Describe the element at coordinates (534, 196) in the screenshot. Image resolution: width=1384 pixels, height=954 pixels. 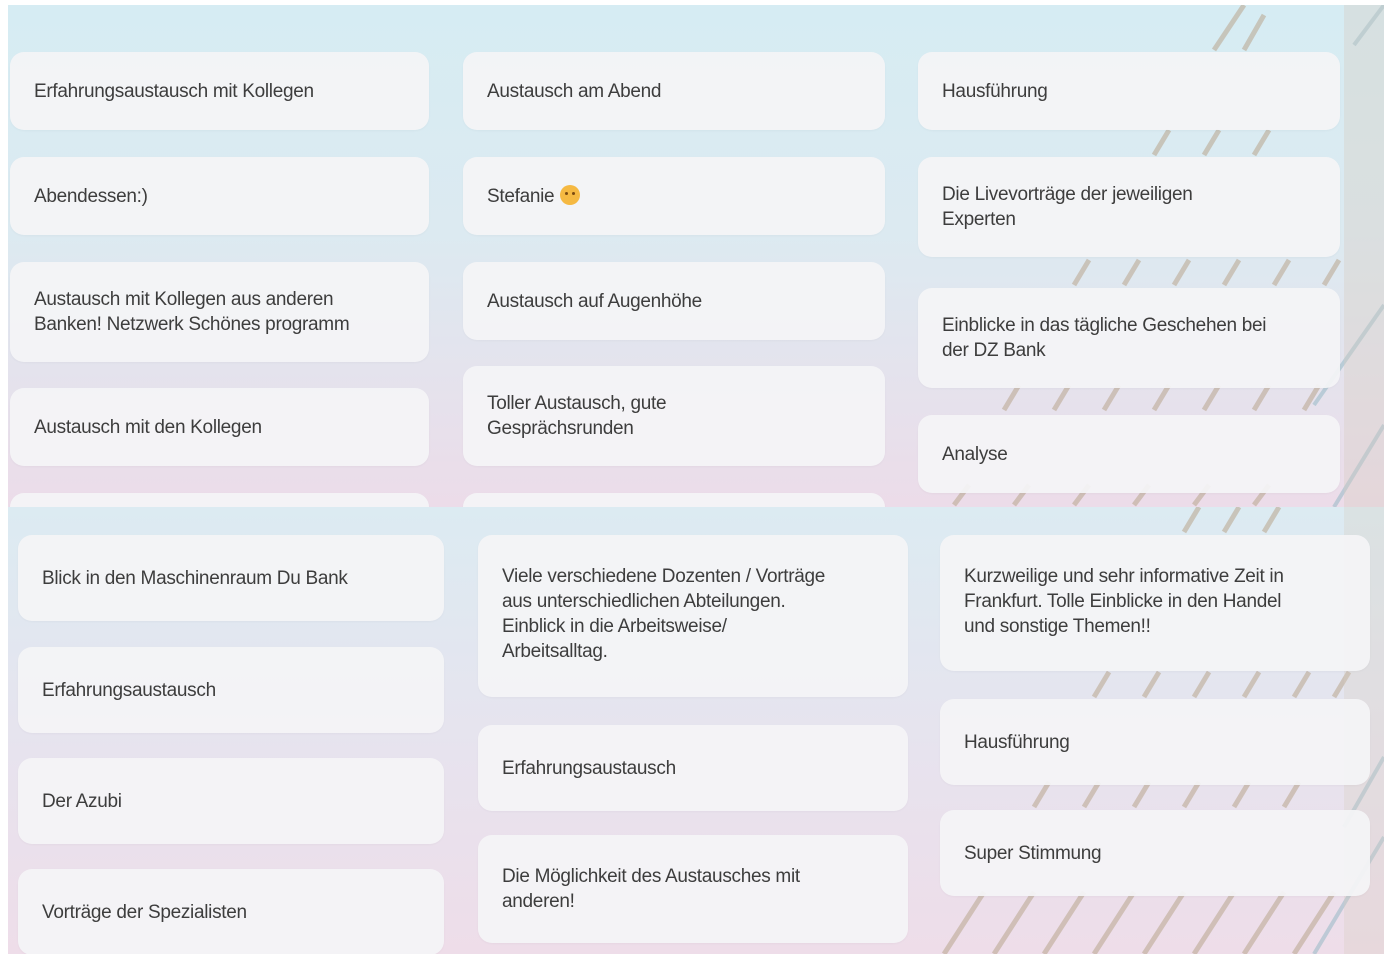
I see `response-text: Stefanie` at that location.